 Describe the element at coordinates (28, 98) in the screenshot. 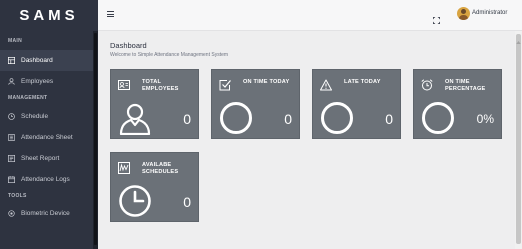

I see `section-label-management: MANAGEMENT` at that location.